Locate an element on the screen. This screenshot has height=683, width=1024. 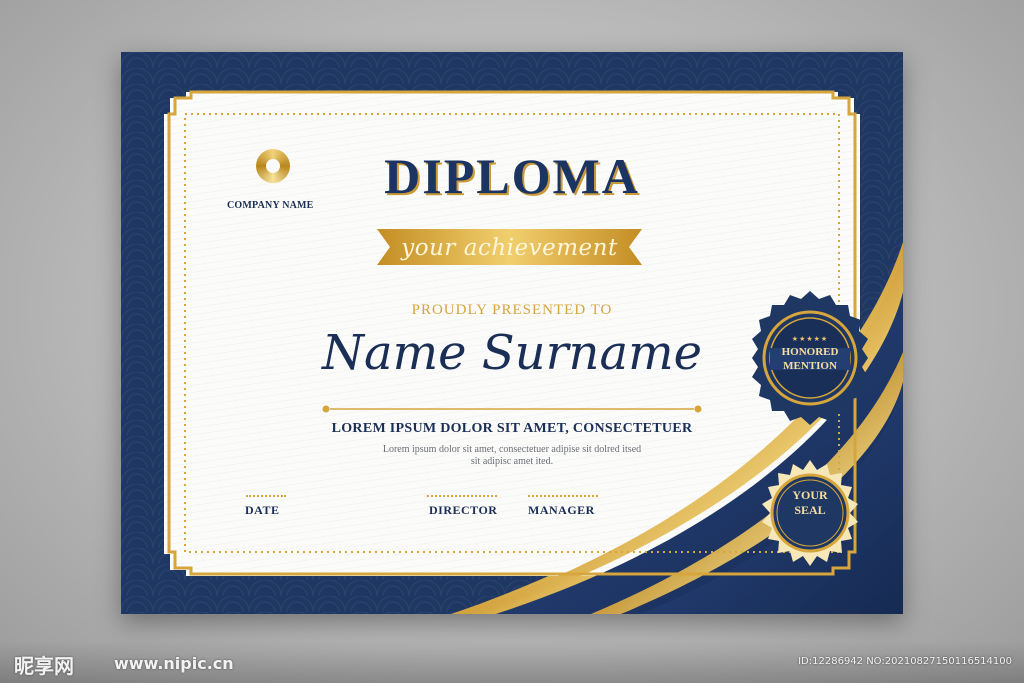
watermark-logo: 昵享网 is located at coordinates (44, 666).